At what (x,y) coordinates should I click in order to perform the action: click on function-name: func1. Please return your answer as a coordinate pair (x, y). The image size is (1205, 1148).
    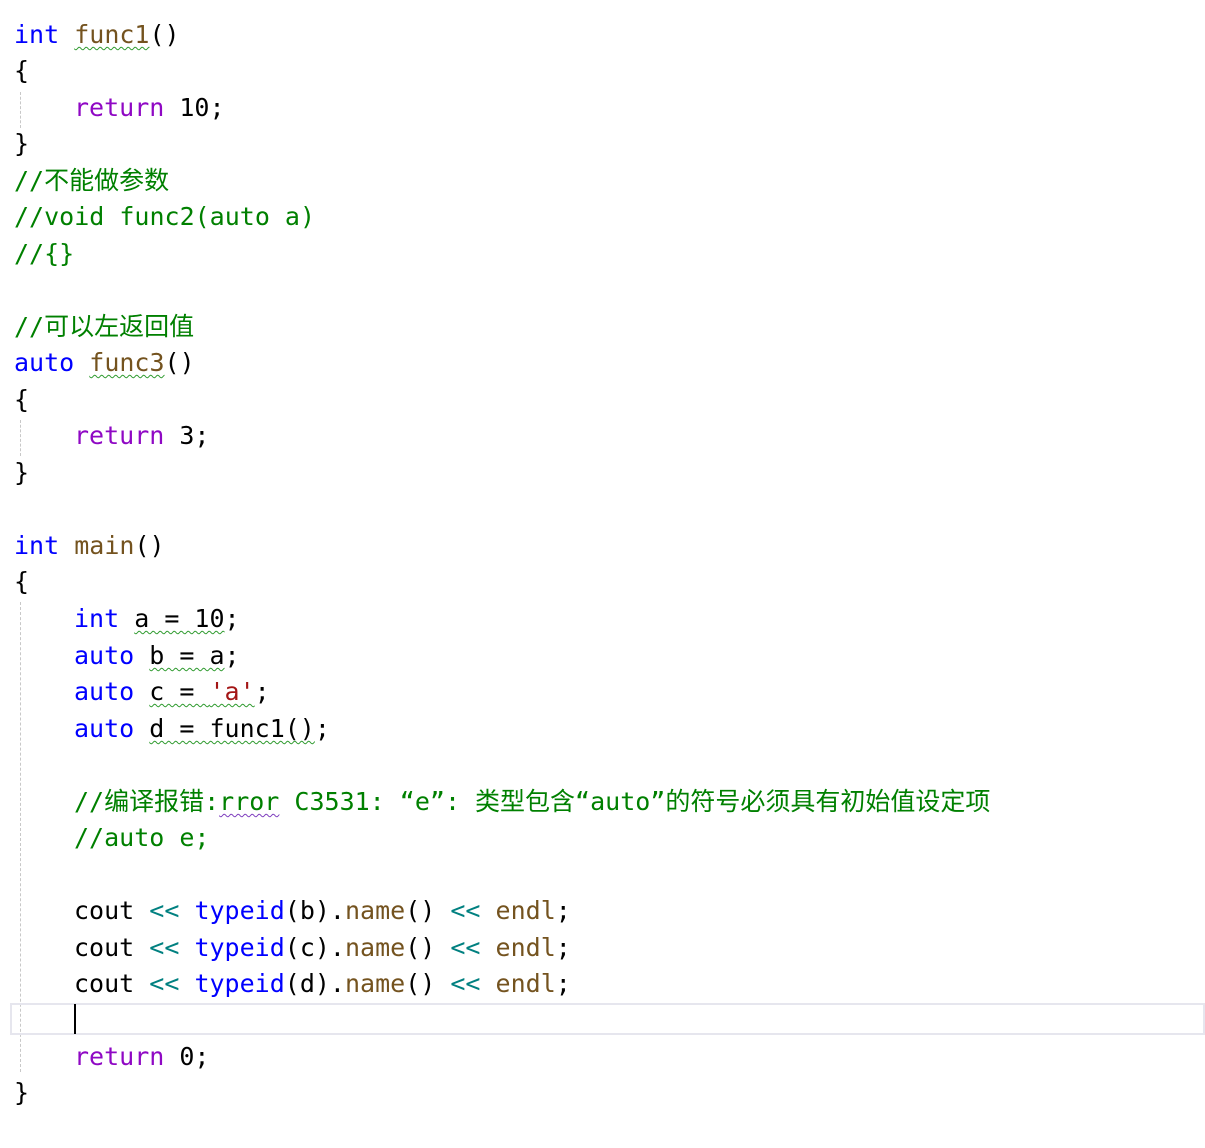
    Looking at the image, I should click on (112, 34).